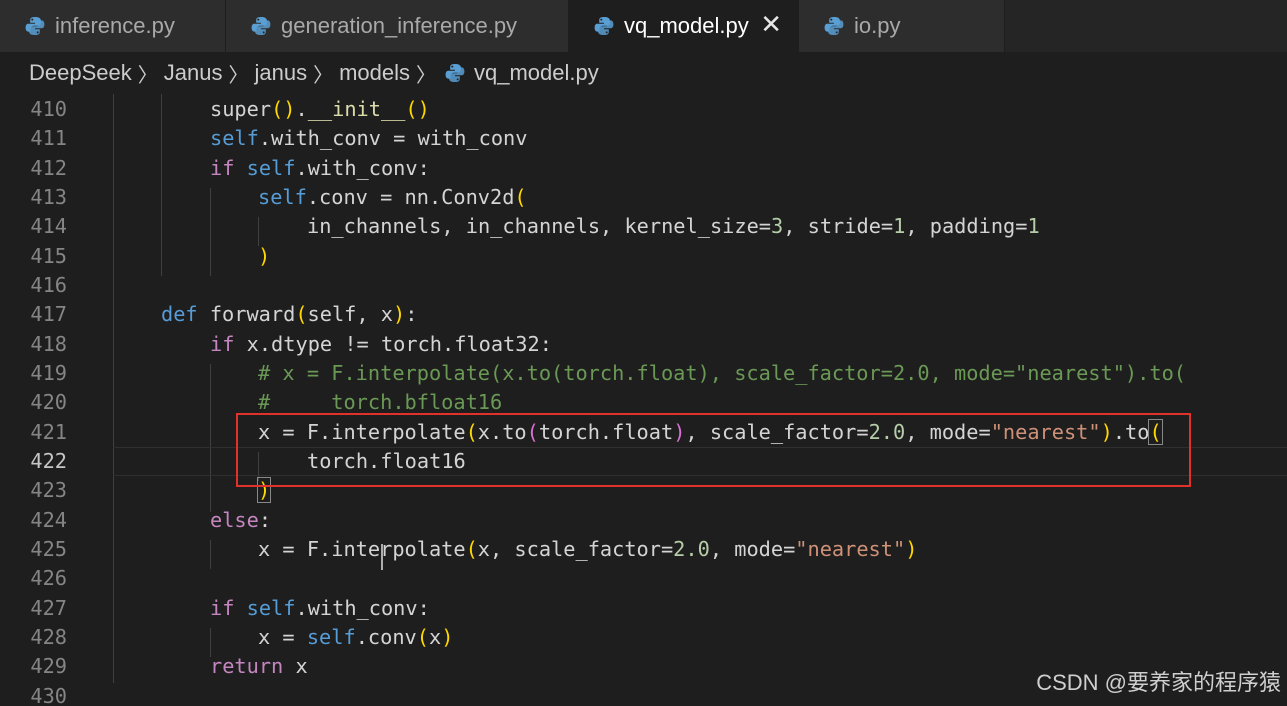 The height and width of the screenshot is (706, 1287). Describe the element at coordinates (280, 73) in the screenshot. I see `breadcrumb-item-janus-pkg: janus` at that location.